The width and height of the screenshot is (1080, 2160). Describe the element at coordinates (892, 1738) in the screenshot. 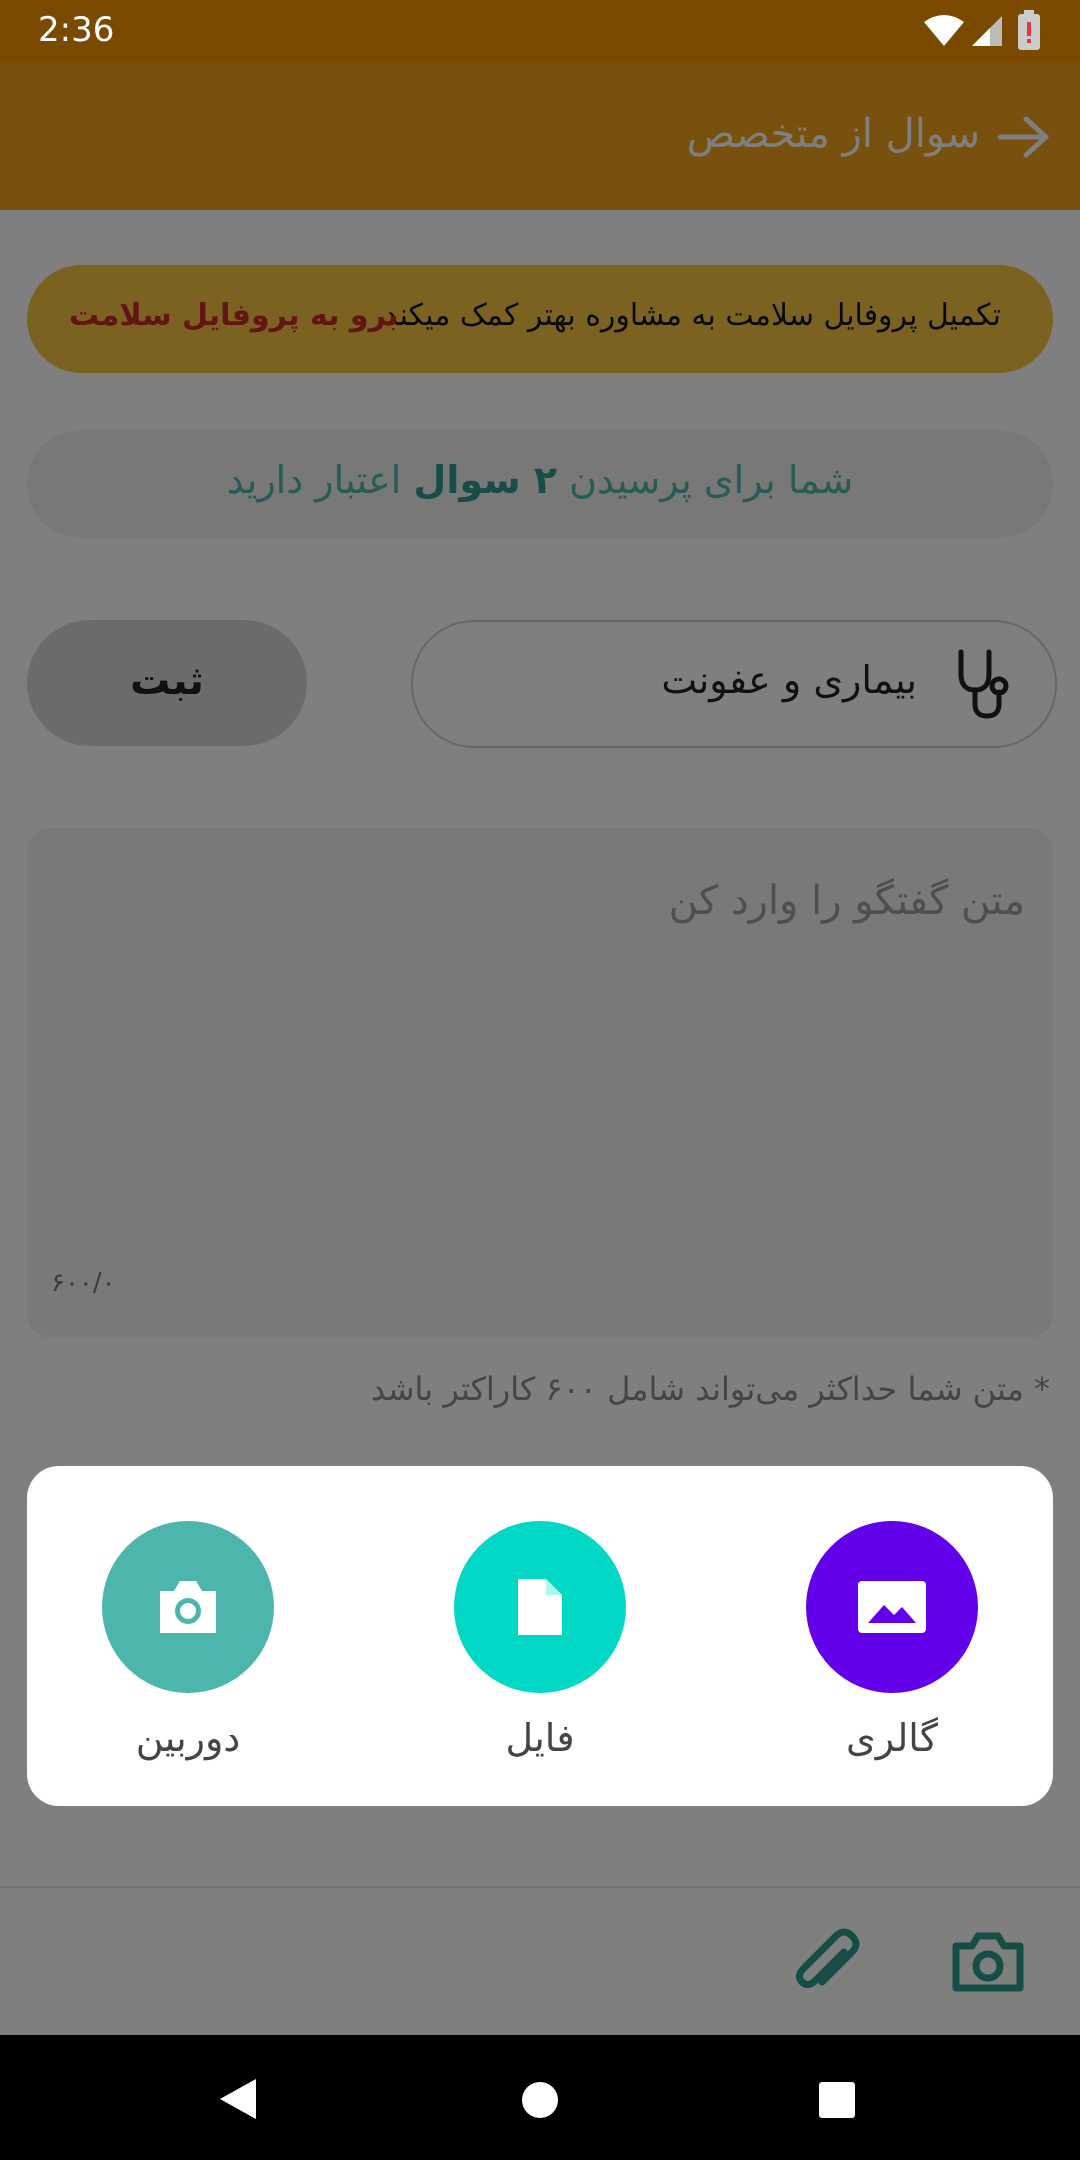

I see `gallery-option-label: گالری` at that location.